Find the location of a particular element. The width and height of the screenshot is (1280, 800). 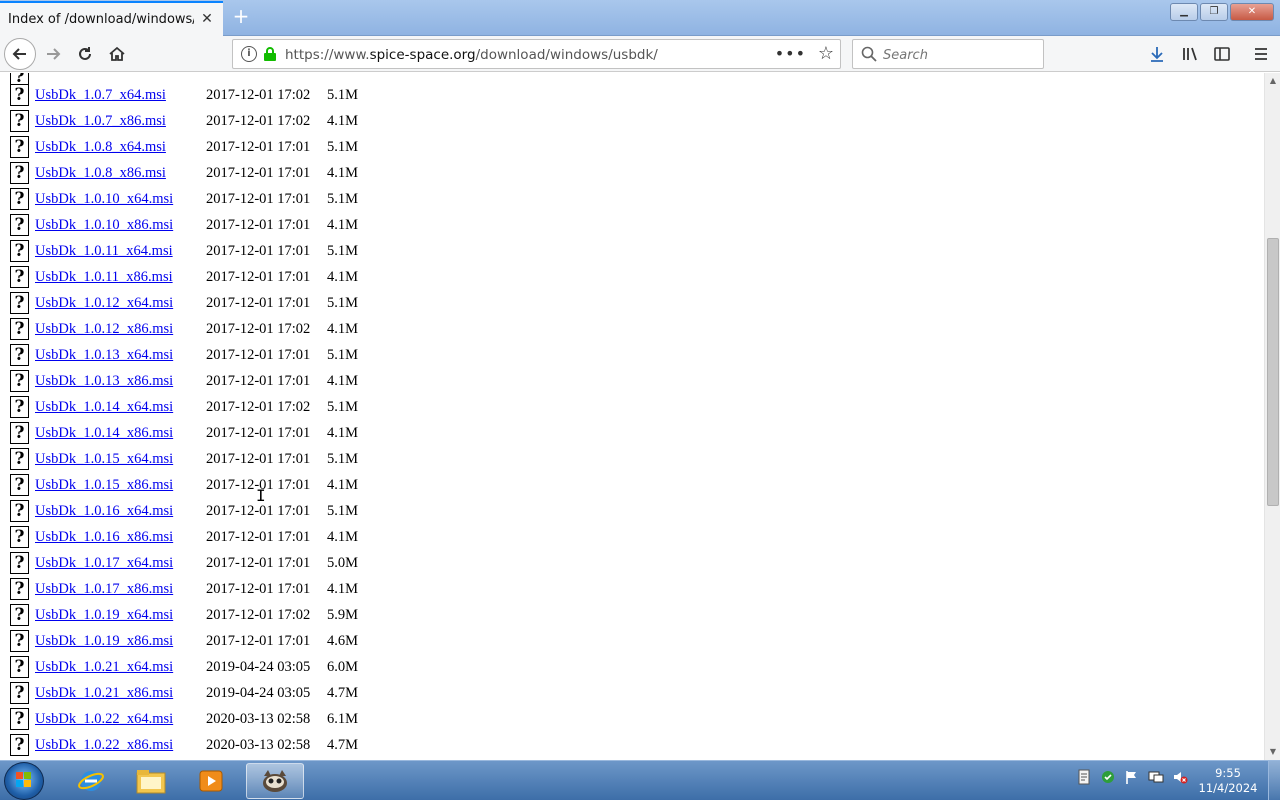

file-link: UsbDk_1.0.21_x86.msi is located at coordinates (120, 693).